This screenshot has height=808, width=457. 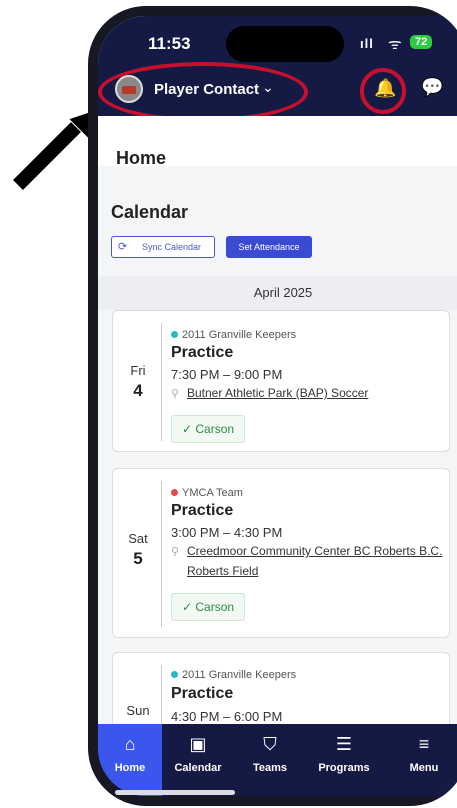 I want to click on tab-label: Menu, so click(x=424, y=768).